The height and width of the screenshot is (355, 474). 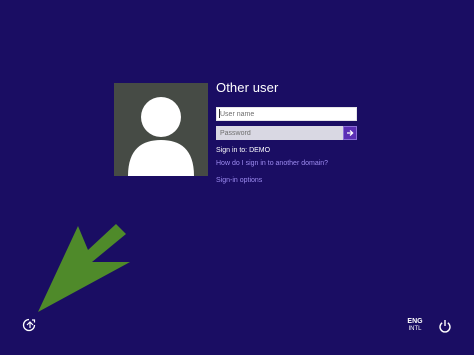 I want to click on submit-button, so click(x=350, y=133).